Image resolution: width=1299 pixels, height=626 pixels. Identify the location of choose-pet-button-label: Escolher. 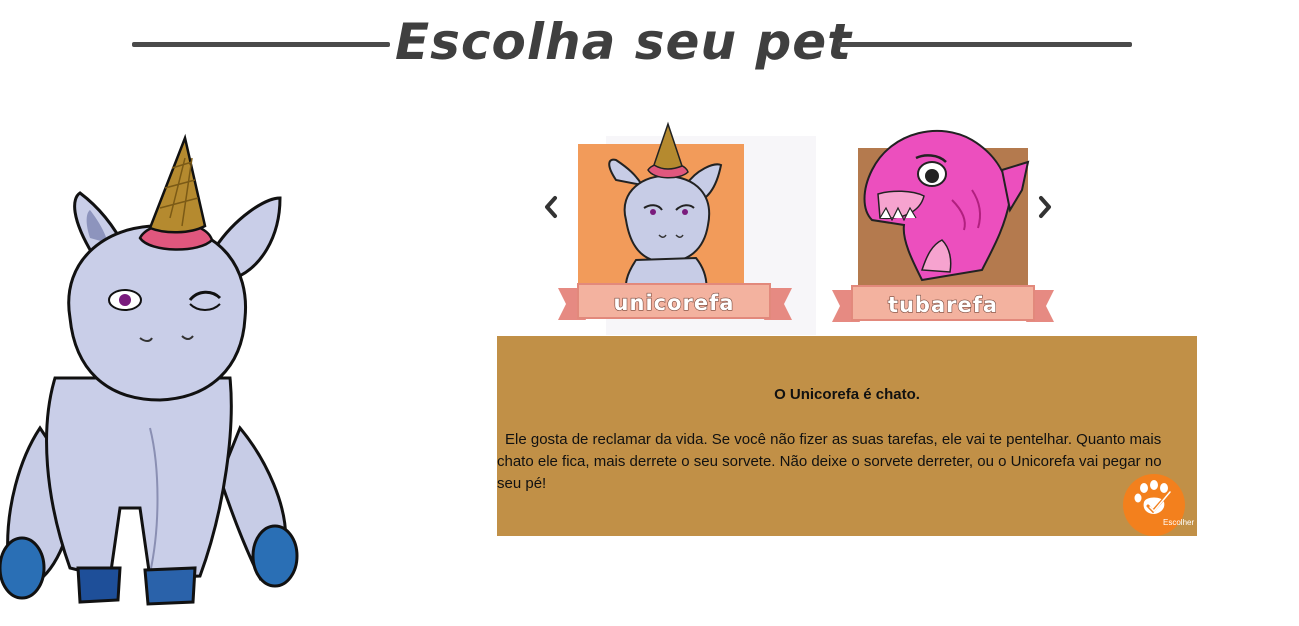
(1179, 522).